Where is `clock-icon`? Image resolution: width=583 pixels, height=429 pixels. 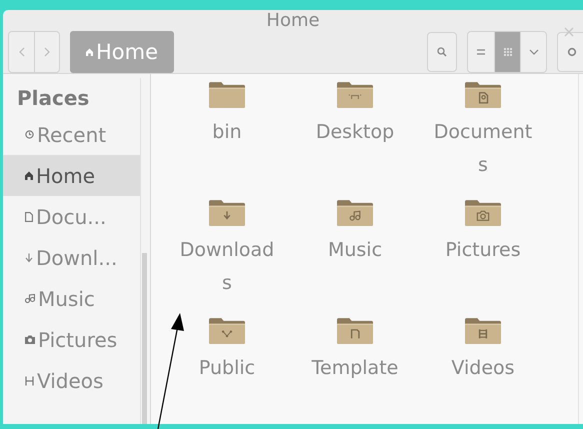
clock-icon is located at coordinates (29, 134).